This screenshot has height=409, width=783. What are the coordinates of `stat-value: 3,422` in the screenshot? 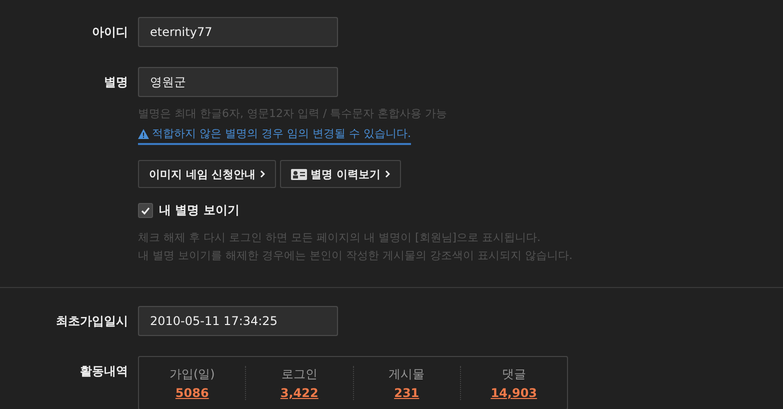 It's located at (299, 393).